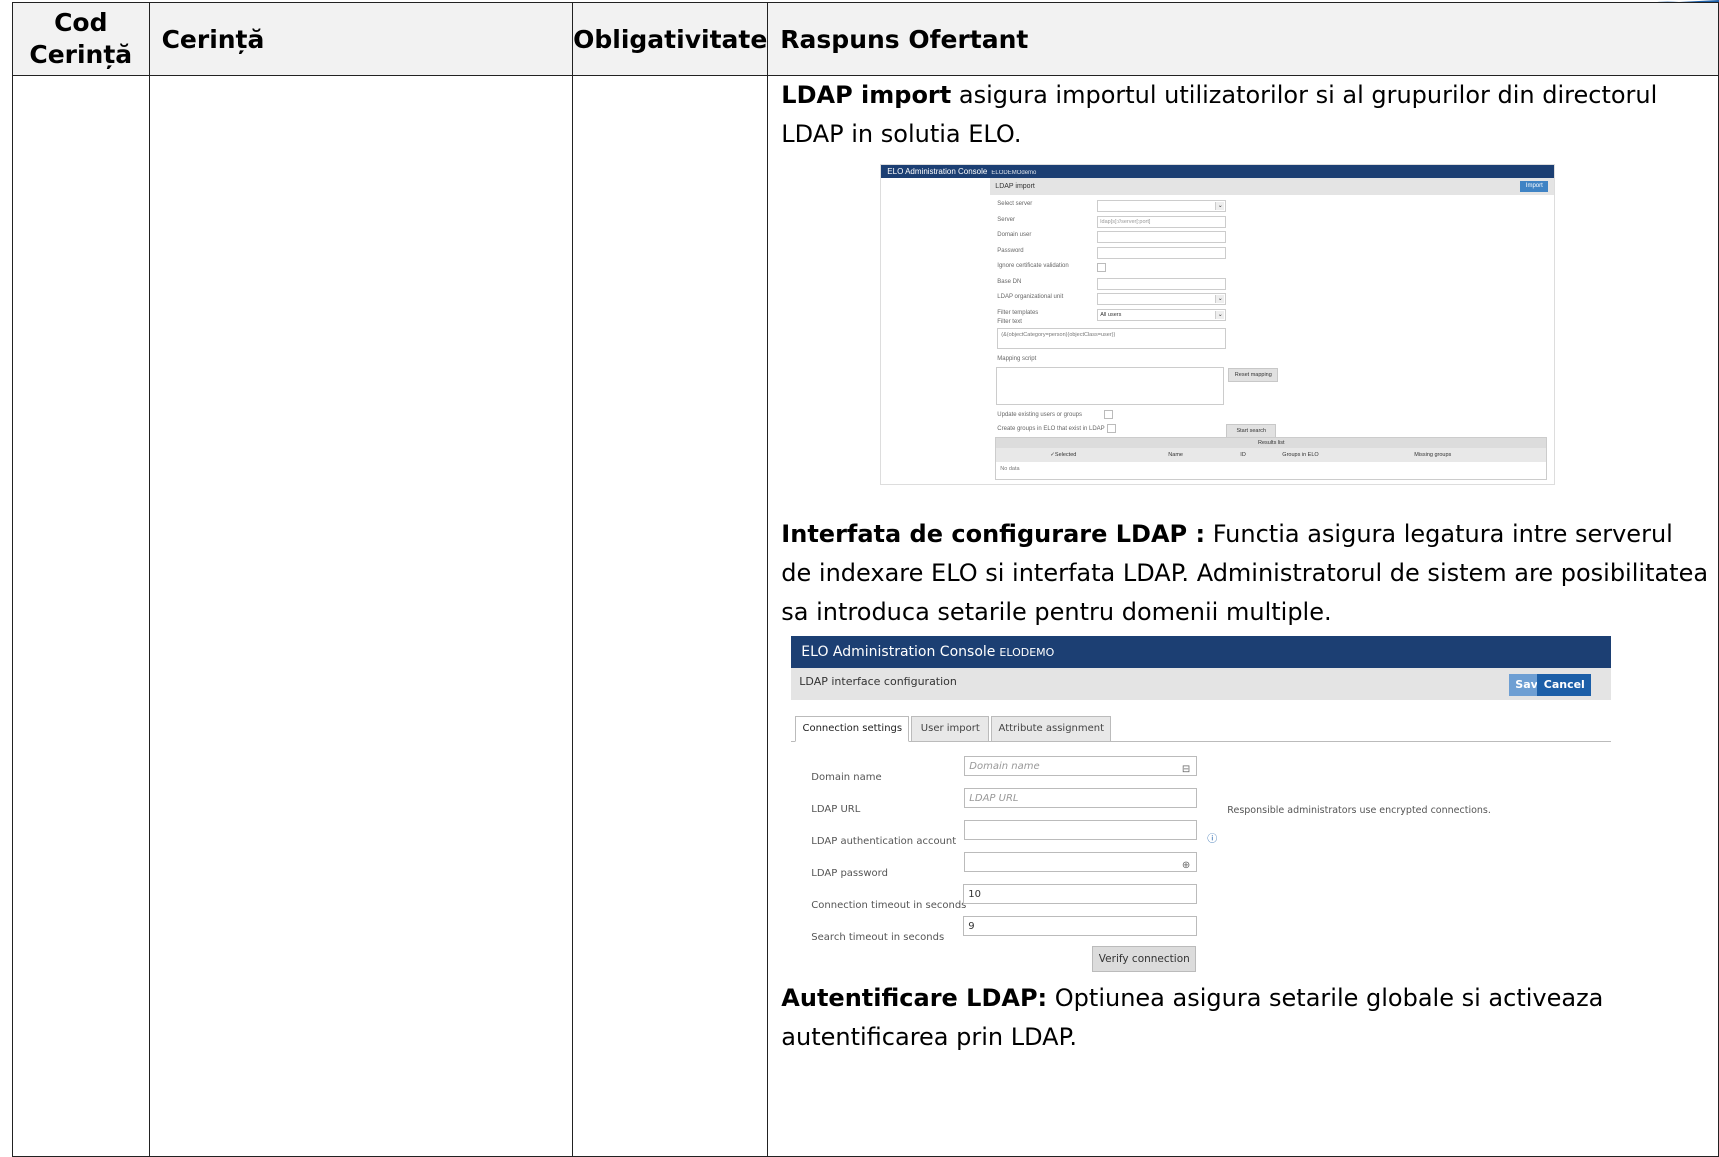 Image resolution: width=1719 pixels, height=1157 pixels. Describe the element at coordinates (1014, 235) in the screenshot. I see `domain-user-label: Domain user` at that location.